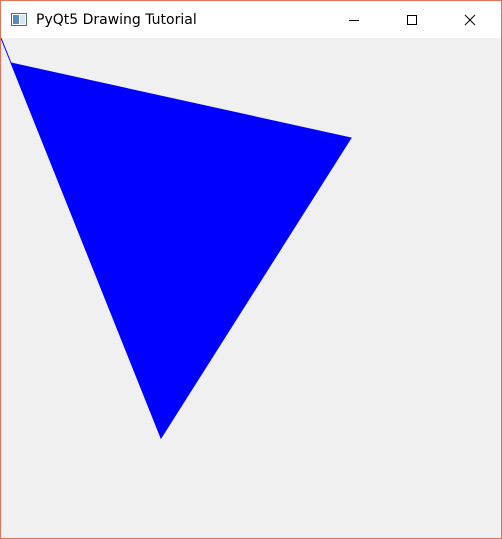 This screenshot has width=502, height=539. Describe the element at coordinates (116, 20) in the screenshot. I see `window-title: PyQt5 Drawing Tutorial` at that location.